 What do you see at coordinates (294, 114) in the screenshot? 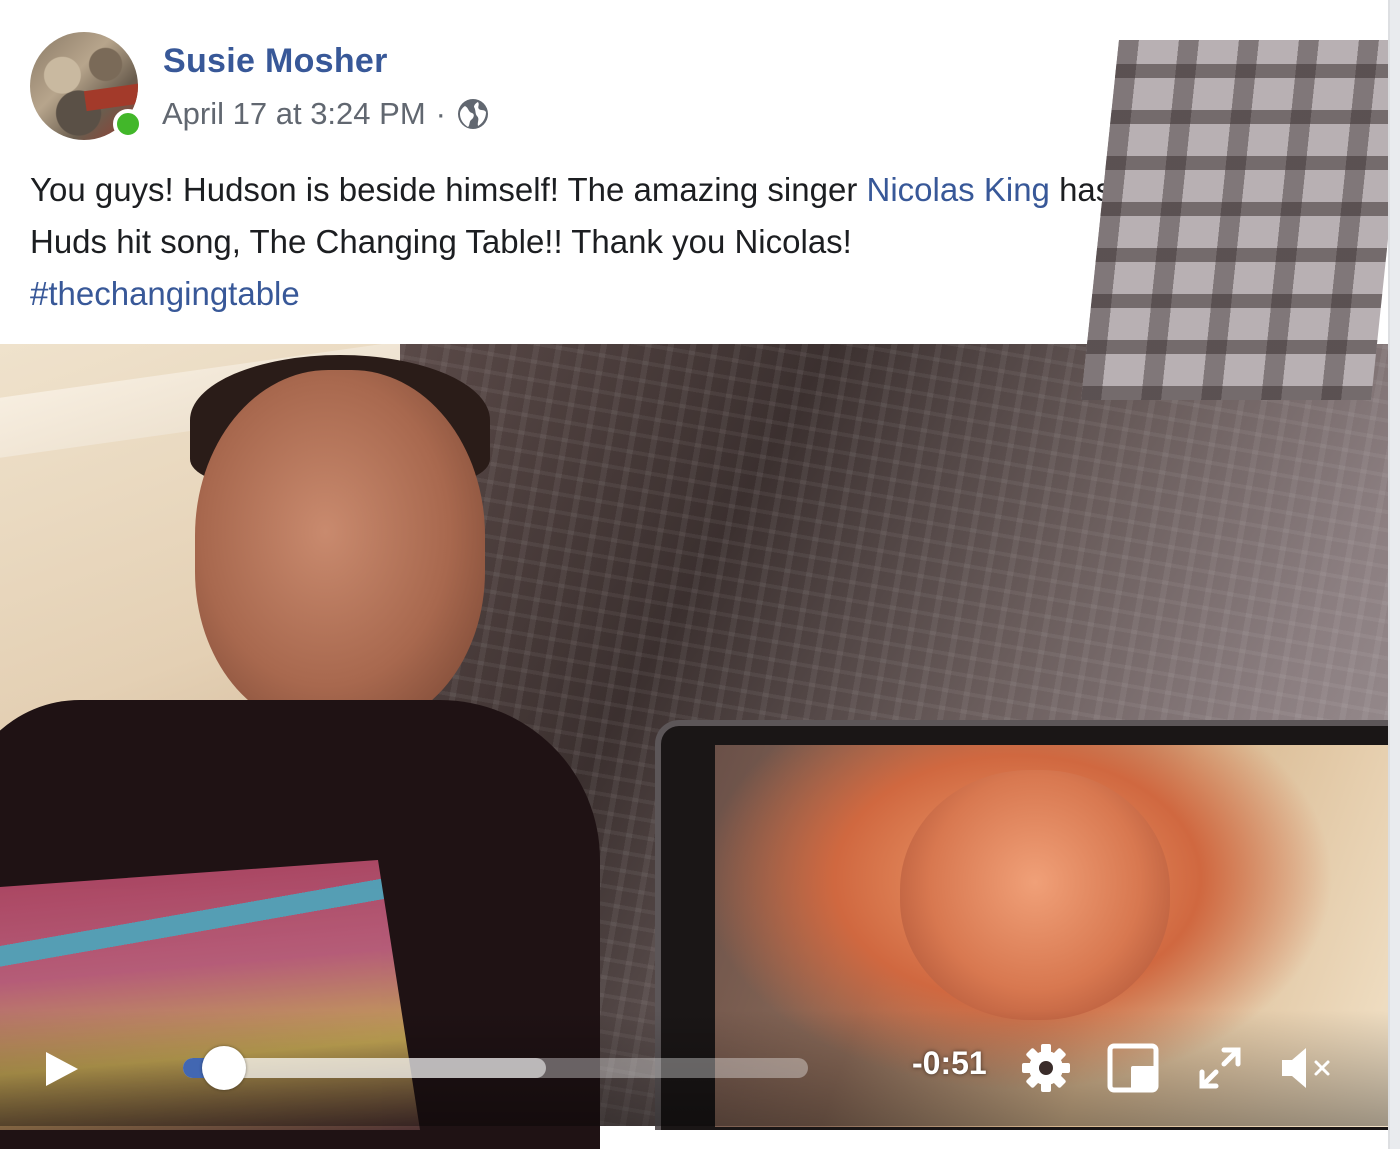
I see `post-timestamp: April 17 at 3:24 PM` at bounding box center [294, 114].